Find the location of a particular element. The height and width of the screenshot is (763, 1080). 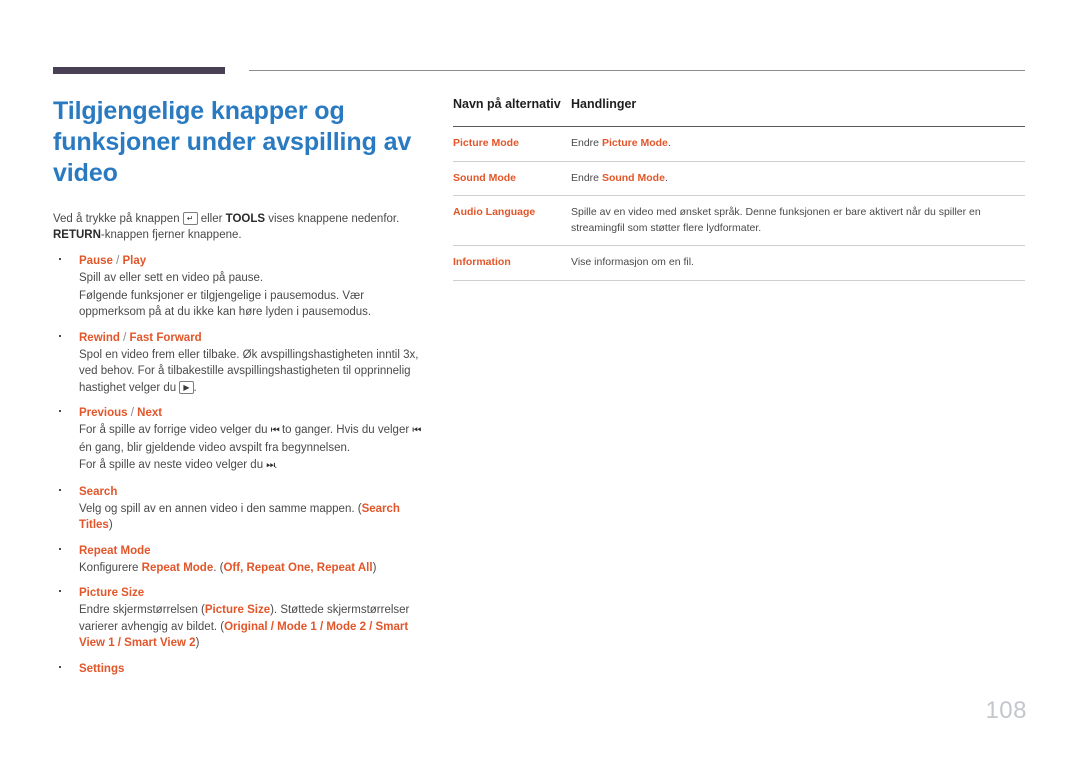

header-rules is located at coordinates (539, 71).